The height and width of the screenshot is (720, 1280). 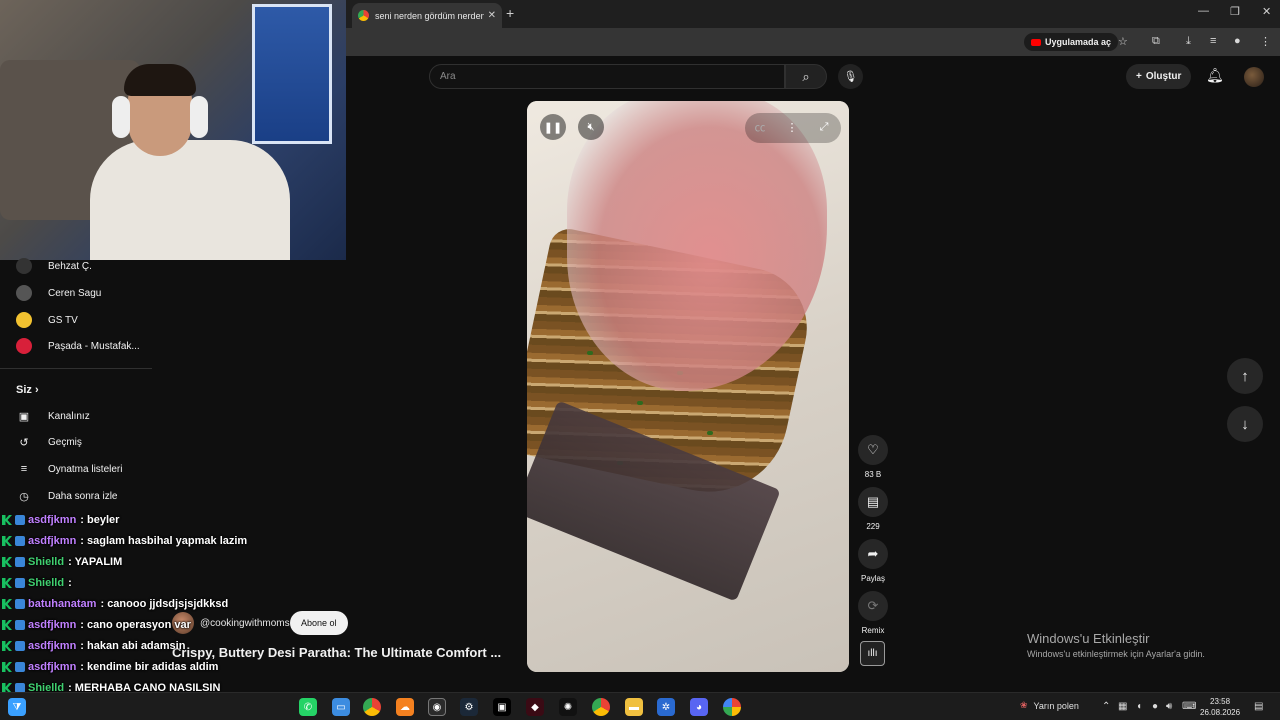 What do you see at coordinates (1235, 11) in the screenshot?
I see `maximize-button: ❐` at bounding box center [1235, 11].